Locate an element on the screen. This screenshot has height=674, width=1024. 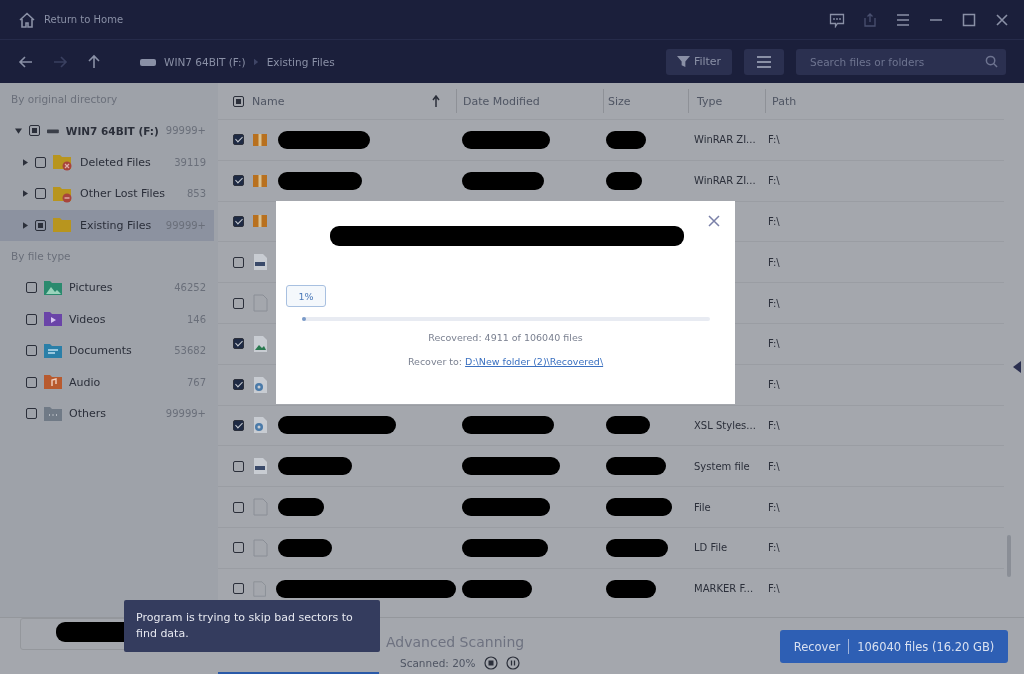
stop-icon is located at coordinates (490, 662).